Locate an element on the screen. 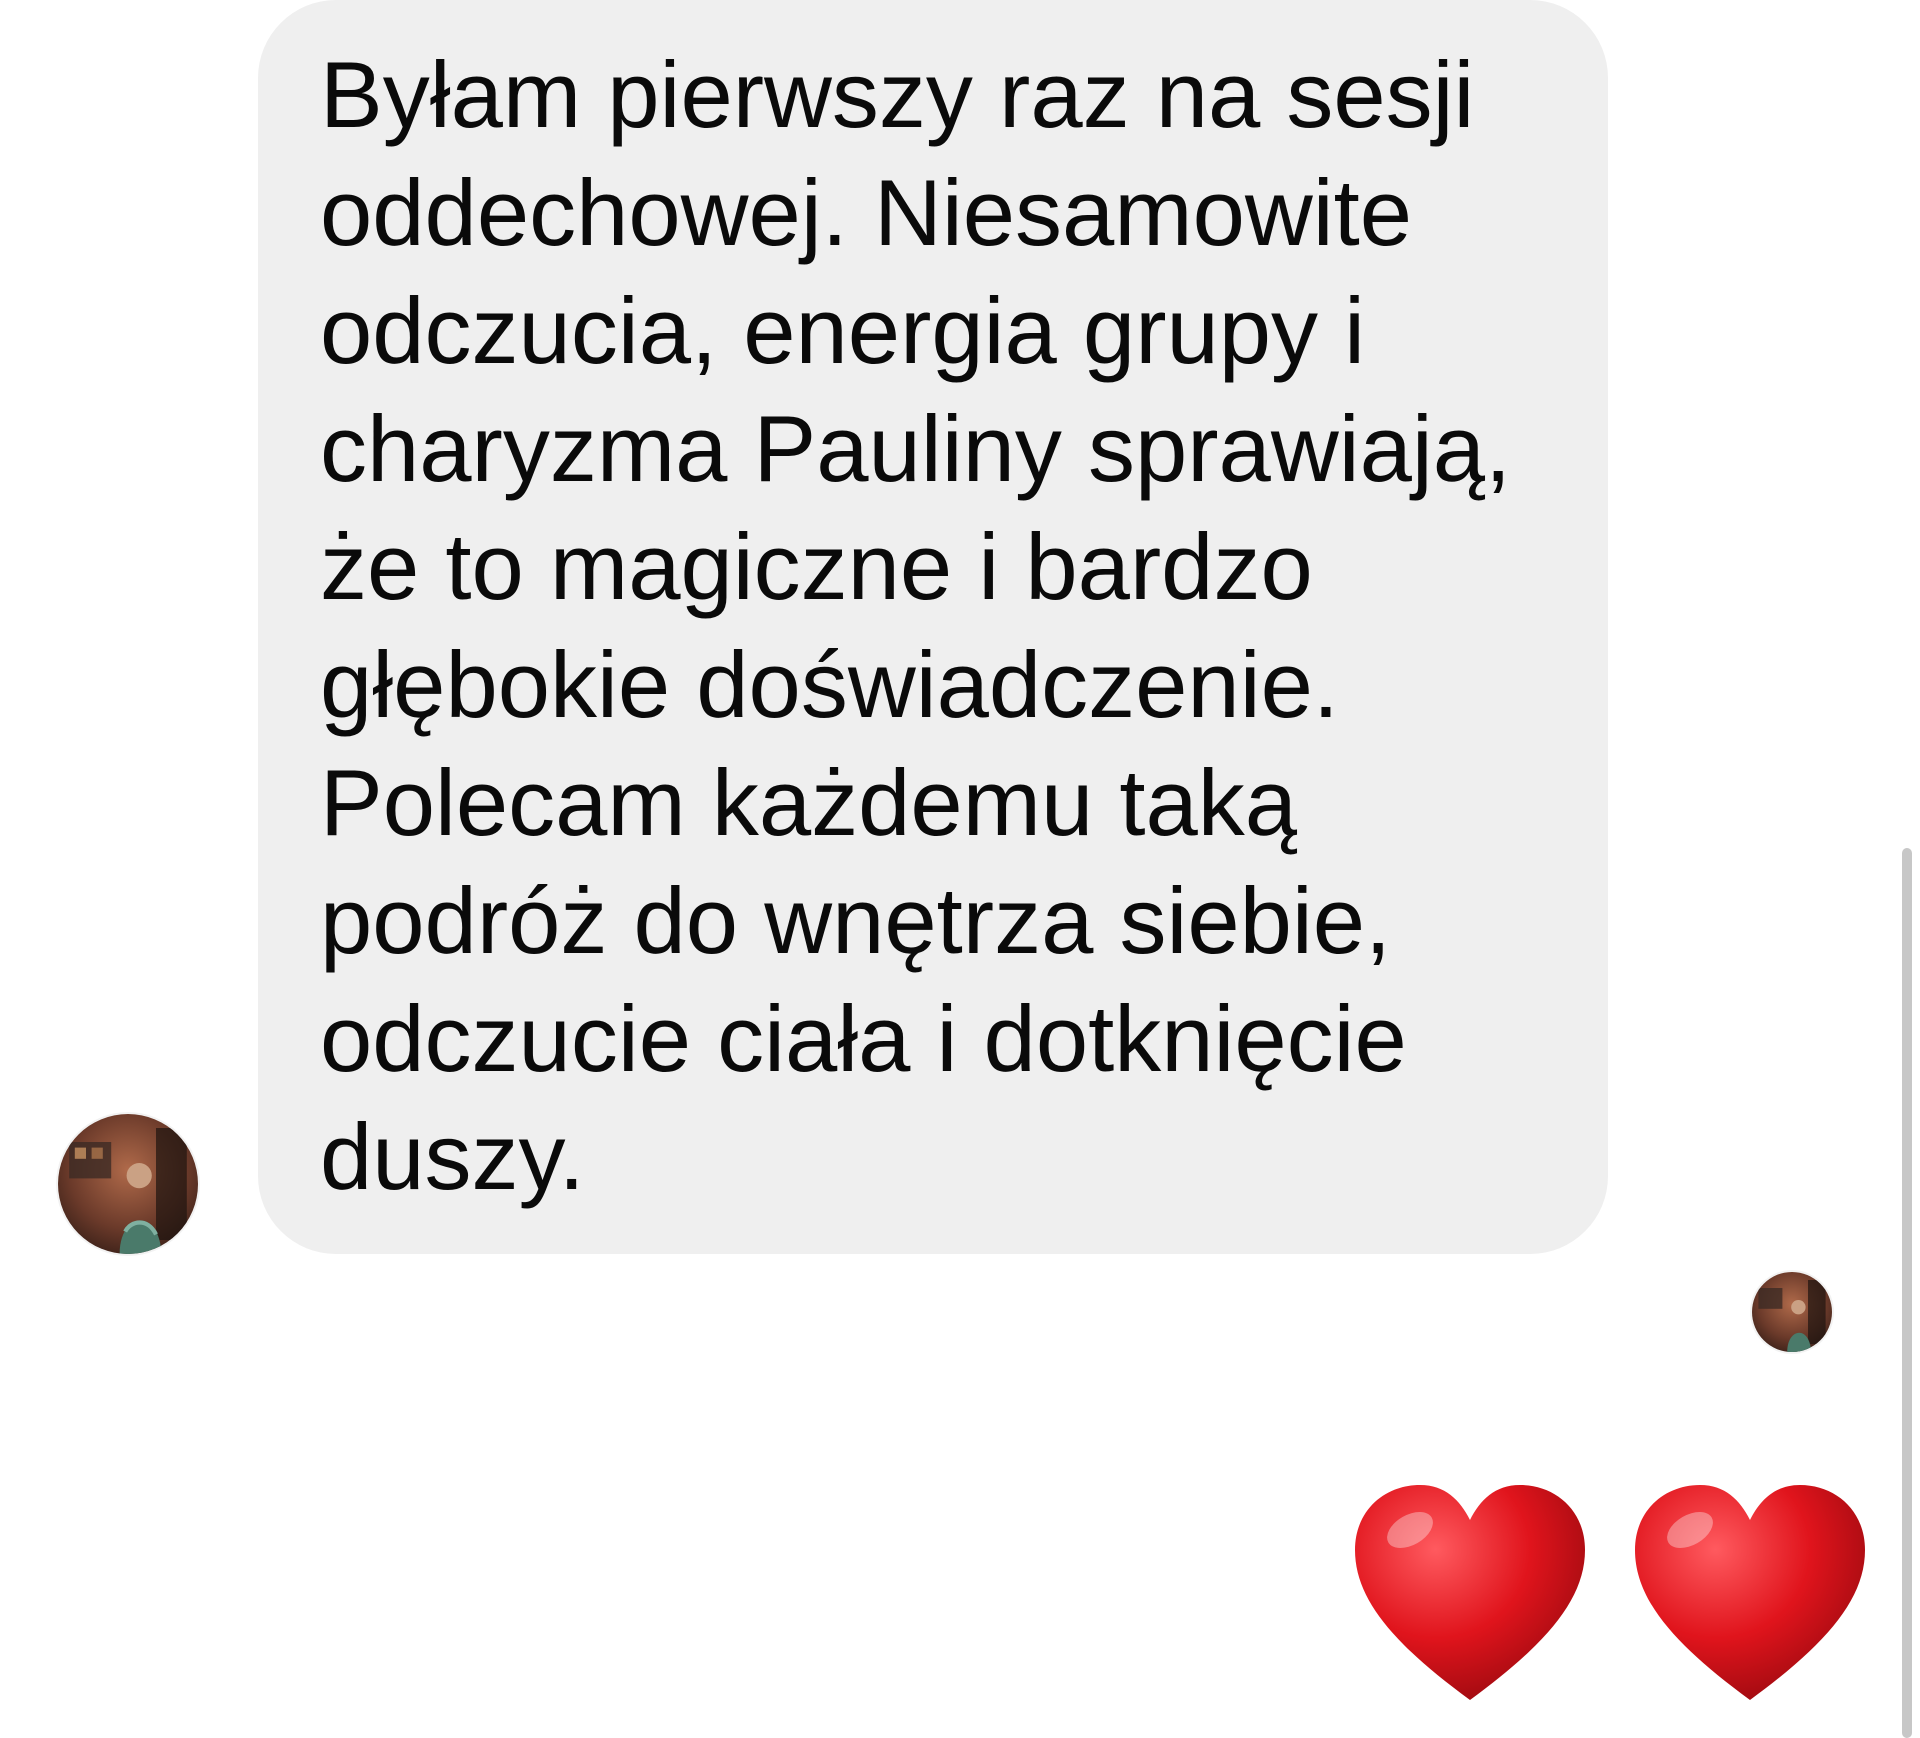 The width and height of the screenshot is (1920, 1738). scrollbar is located at coordinates (1907, 1293).